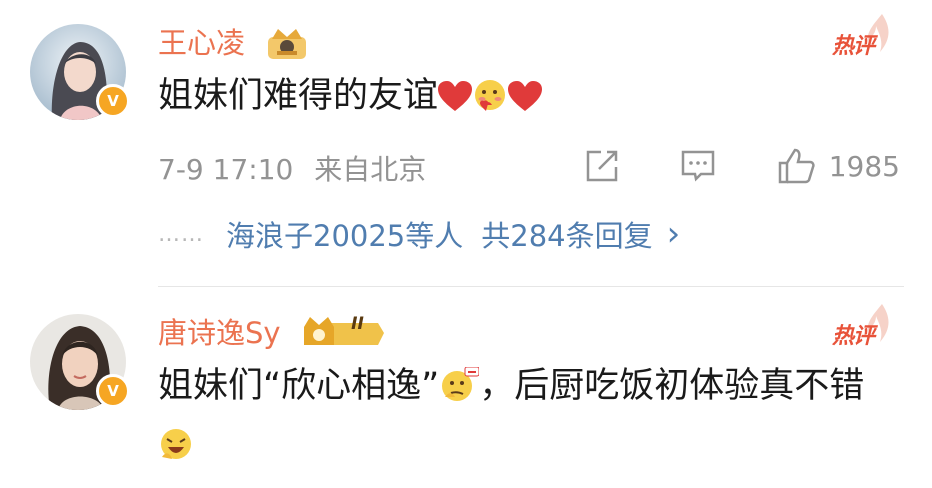  What do you see at coordinates (298, 96) in the screenshot?
I see `content-text: 姐妹们难得的友谊` at bounding box center [298, 96].